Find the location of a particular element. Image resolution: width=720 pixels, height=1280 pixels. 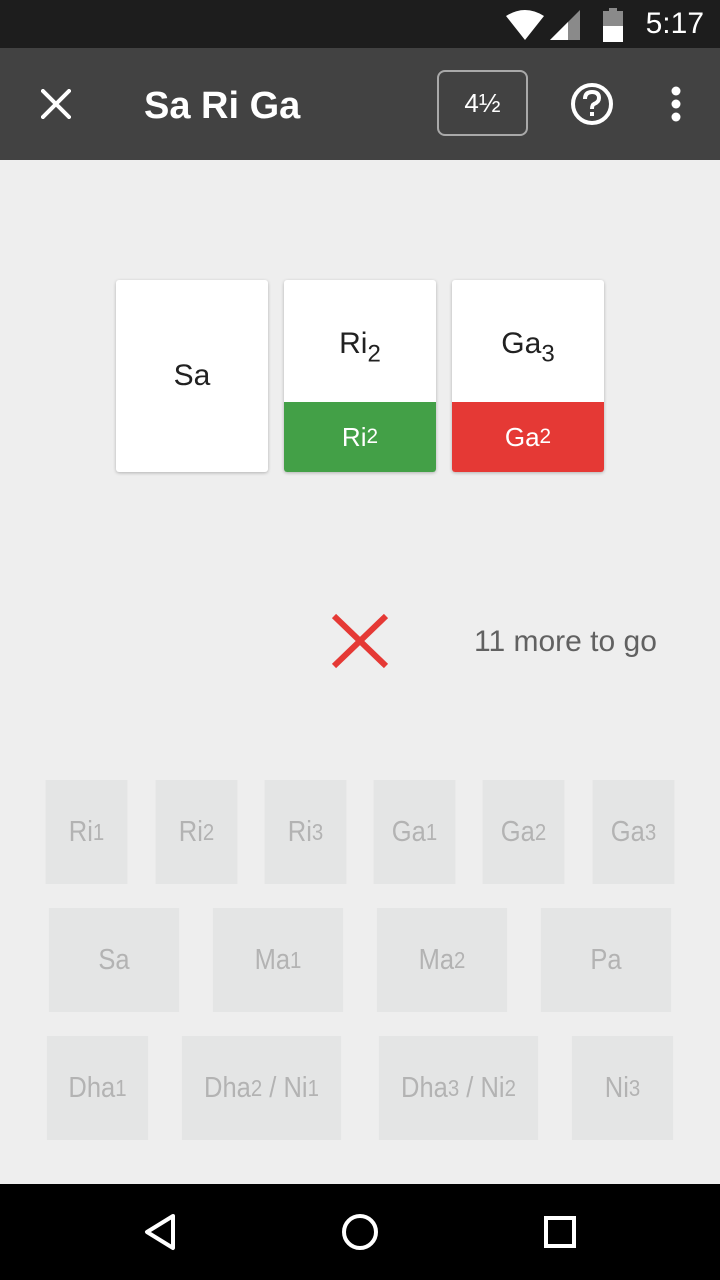

cell-signal-icon is located at coordinates (565, 25).